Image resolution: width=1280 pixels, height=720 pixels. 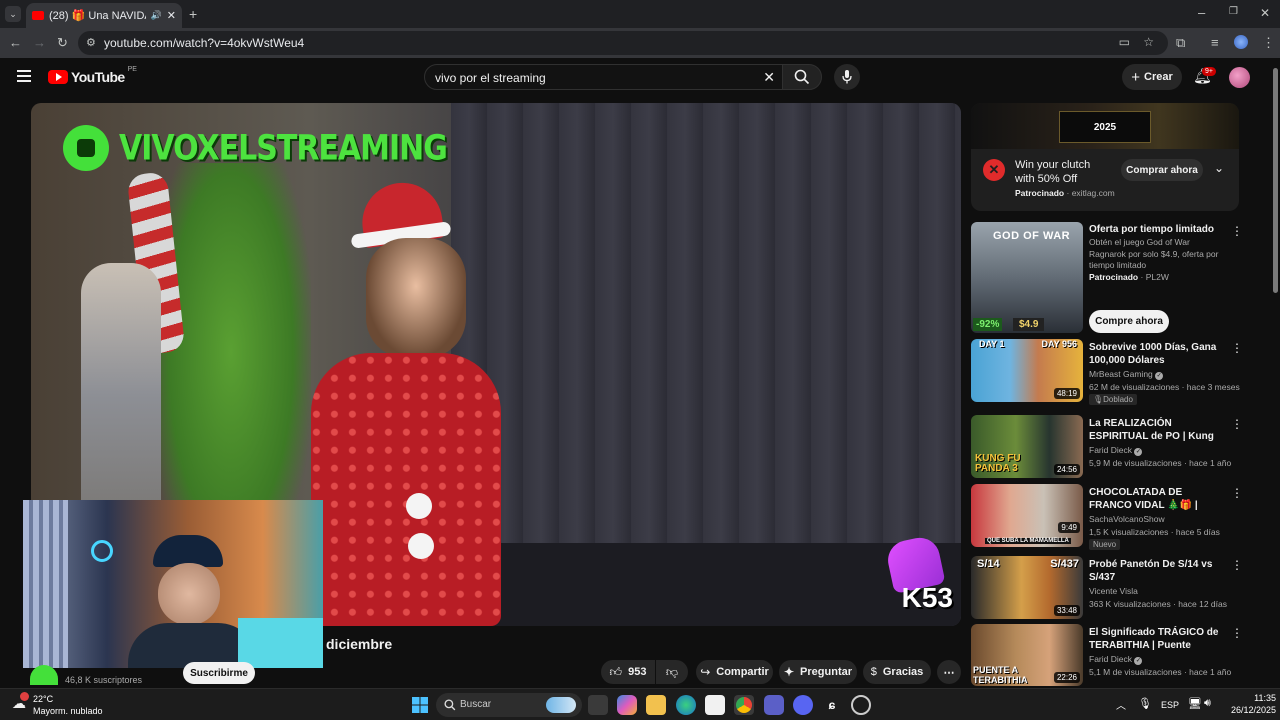 What do you see at coordinates (1113, 591) in the screenshot?
I see `channel-name: Vicente Visla` at bounding box center [1113, 591].